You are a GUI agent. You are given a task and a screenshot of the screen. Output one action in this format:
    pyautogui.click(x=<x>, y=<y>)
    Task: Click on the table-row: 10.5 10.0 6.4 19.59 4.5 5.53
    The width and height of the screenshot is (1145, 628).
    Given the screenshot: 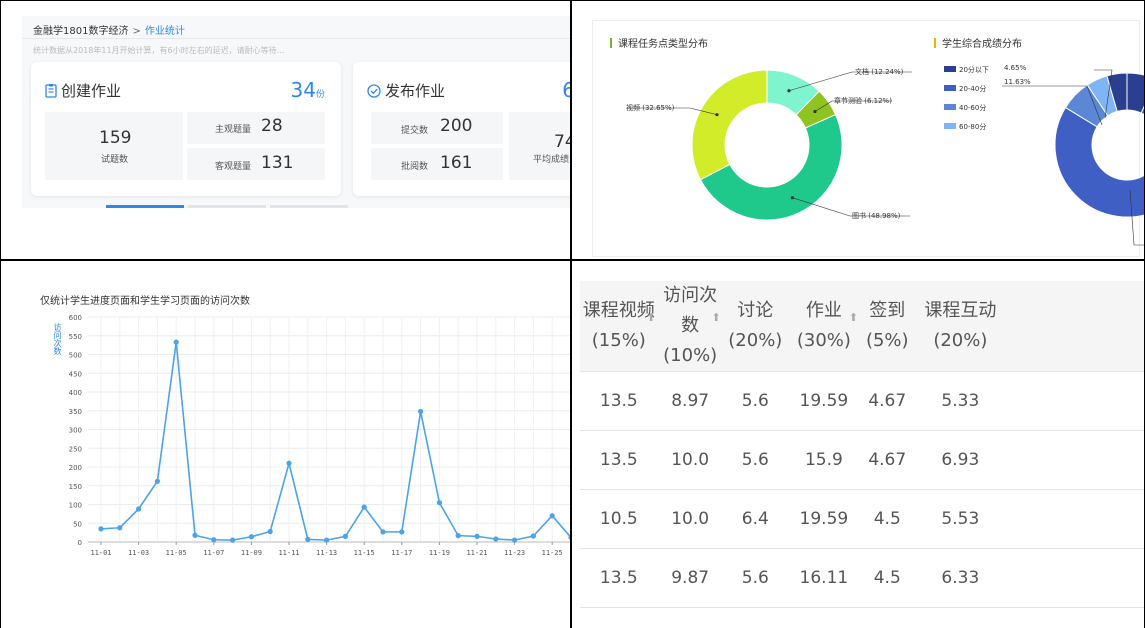 What is the action you would take?
    pyautogui.click(x=862, y=519)
    